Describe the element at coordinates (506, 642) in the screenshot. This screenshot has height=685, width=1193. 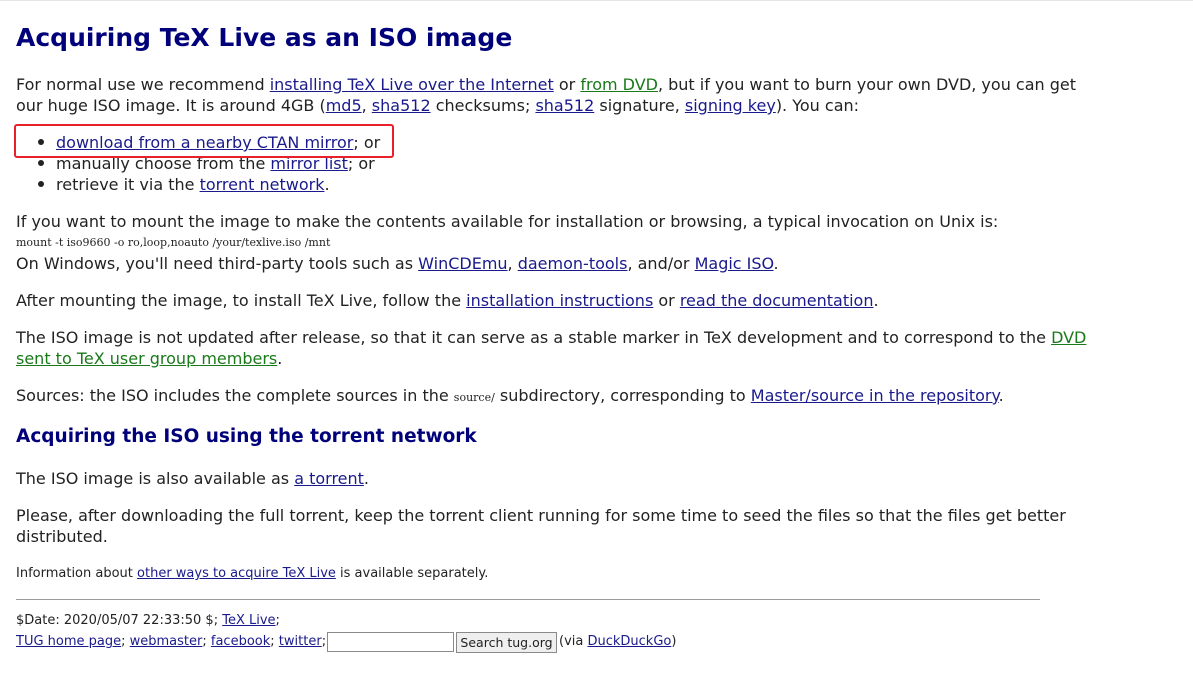
I see `search-button: Search tug.org` at that location.